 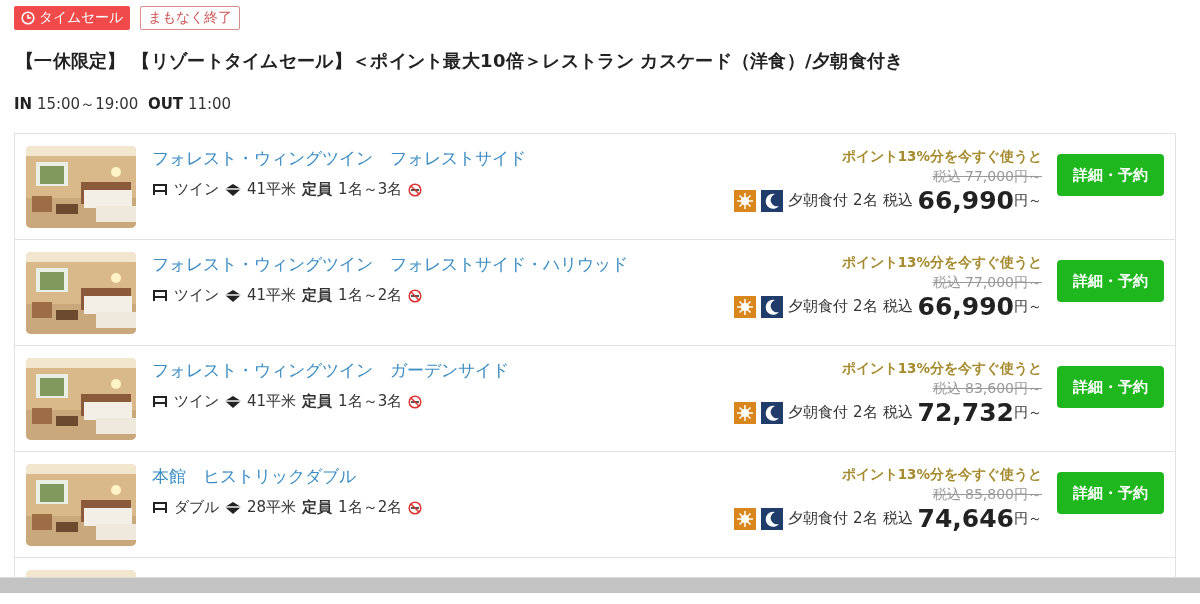 I want to click on price: 74,646, so click(x=965, y=518).